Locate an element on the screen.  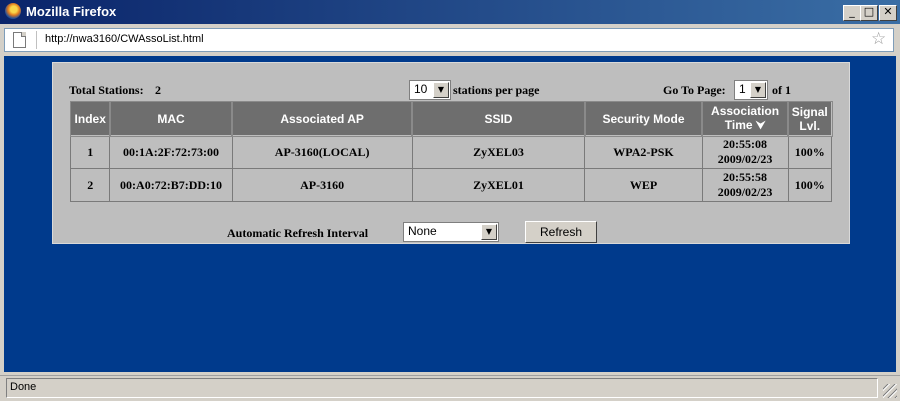
cell-associated-ap: AP-3160(LOCAL) is located at coordinates (322, 152).